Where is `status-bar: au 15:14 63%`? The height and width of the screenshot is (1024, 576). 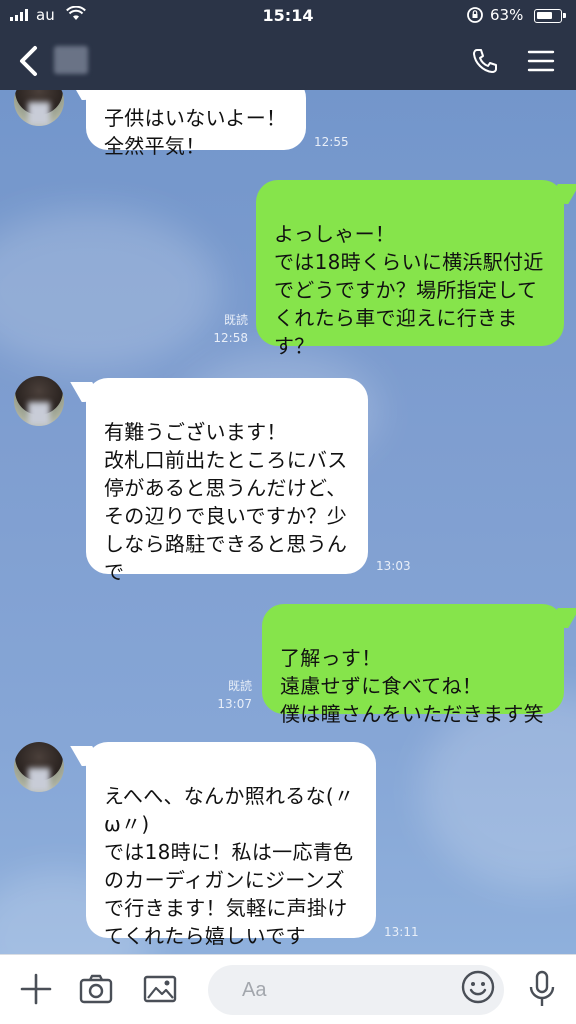 status-bar: au 15:14 63% is located at coordinates (288, 16).